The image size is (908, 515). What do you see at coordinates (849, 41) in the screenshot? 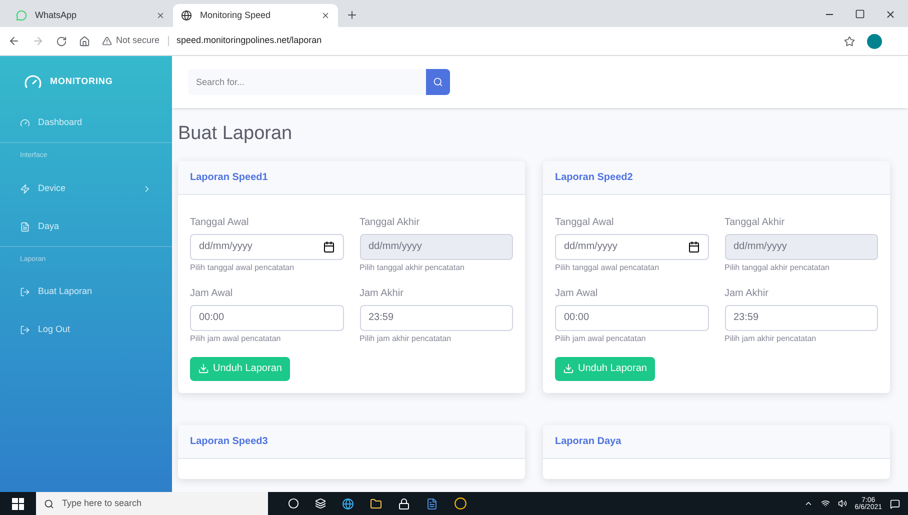
I see `star-icon` at bounding box center [849, 41].